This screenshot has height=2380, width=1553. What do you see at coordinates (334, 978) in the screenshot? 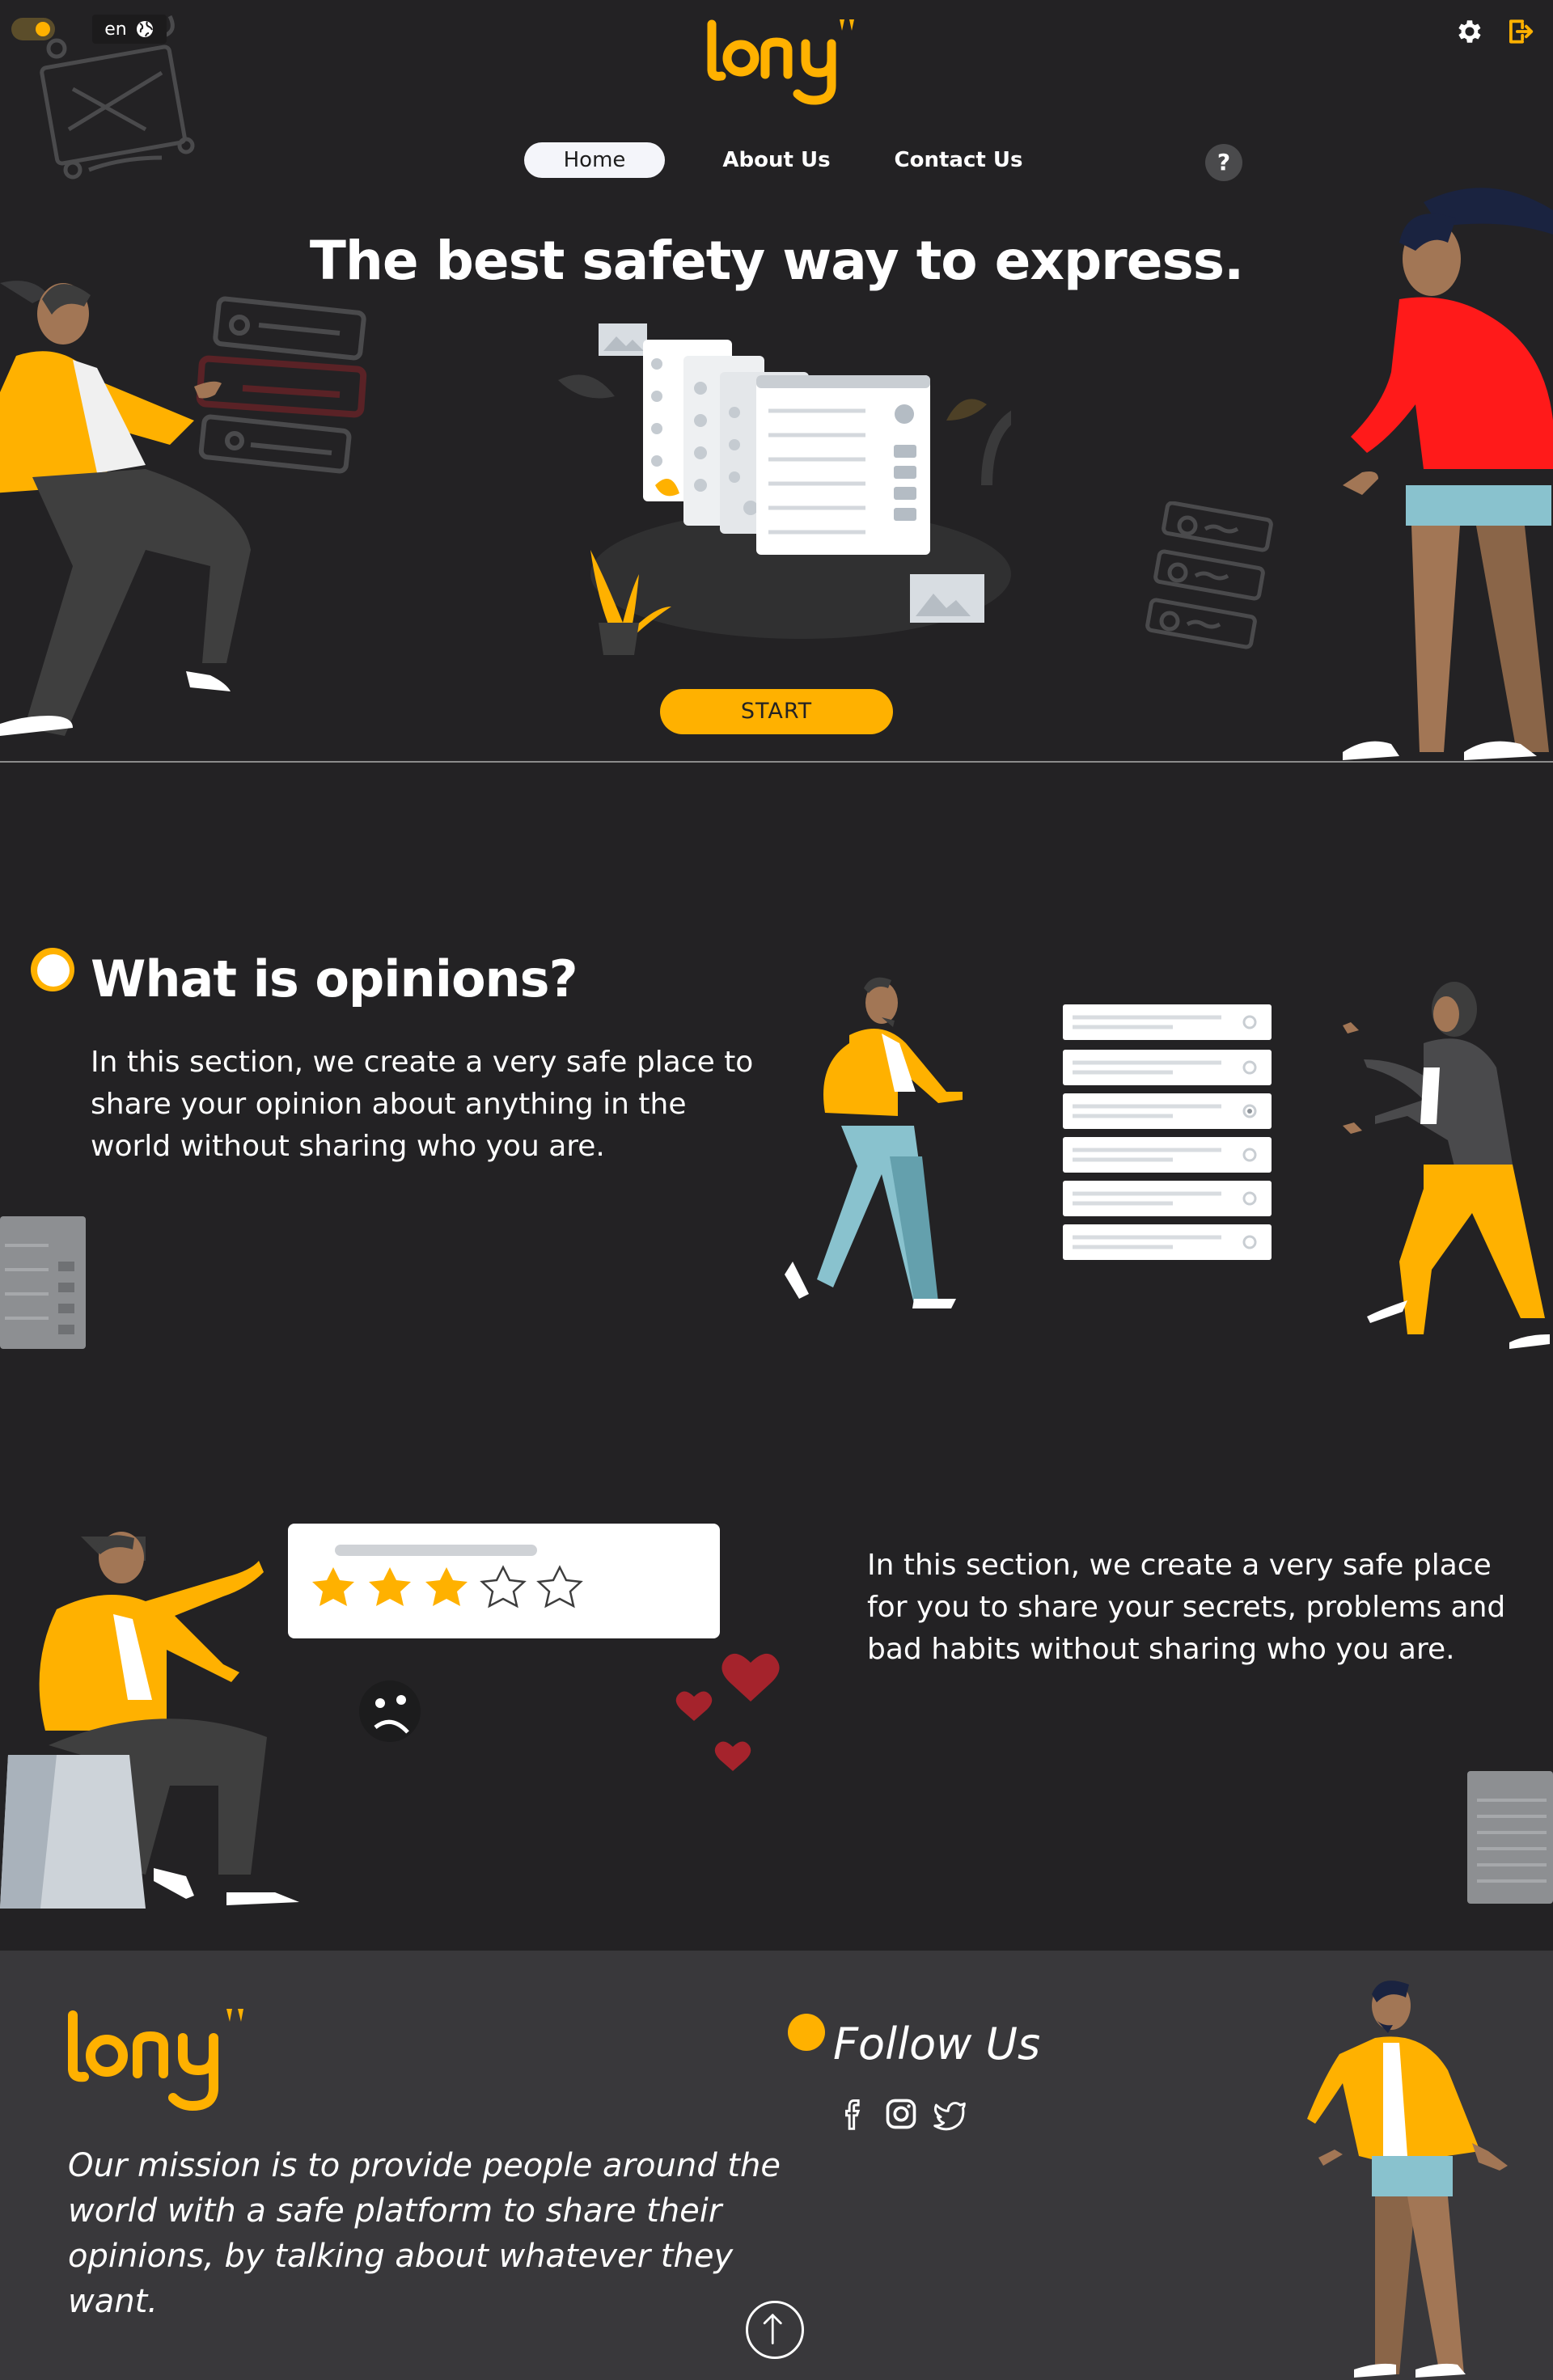
I see `opinions-section-title: What is opinions?` at bounding box center [334, 978].